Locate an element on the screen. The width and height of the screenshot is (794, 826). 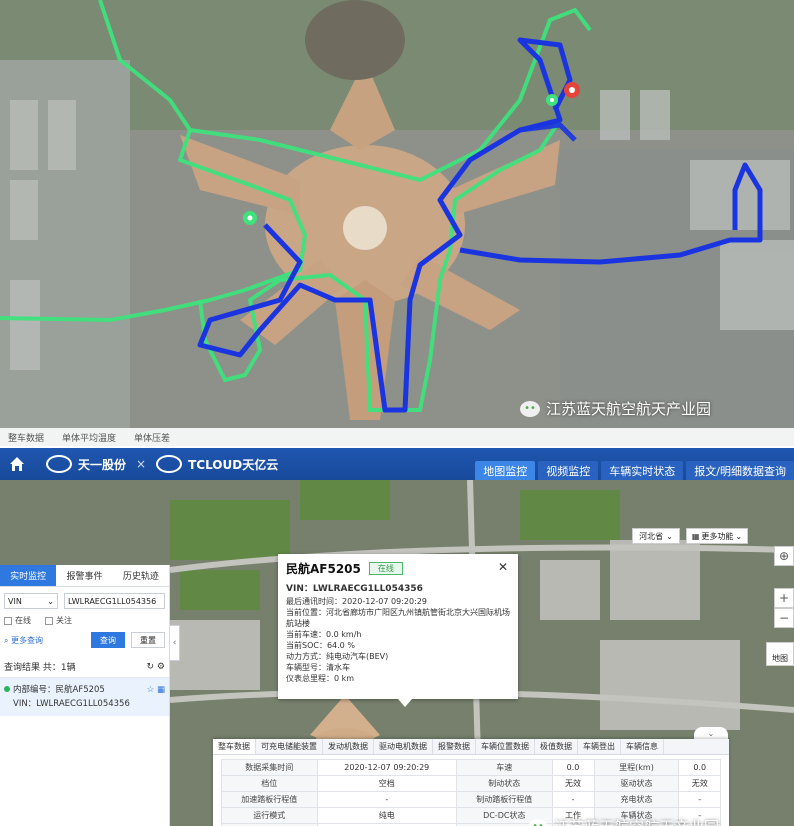
query-button: 查询 is located at coordinates (108, 640).